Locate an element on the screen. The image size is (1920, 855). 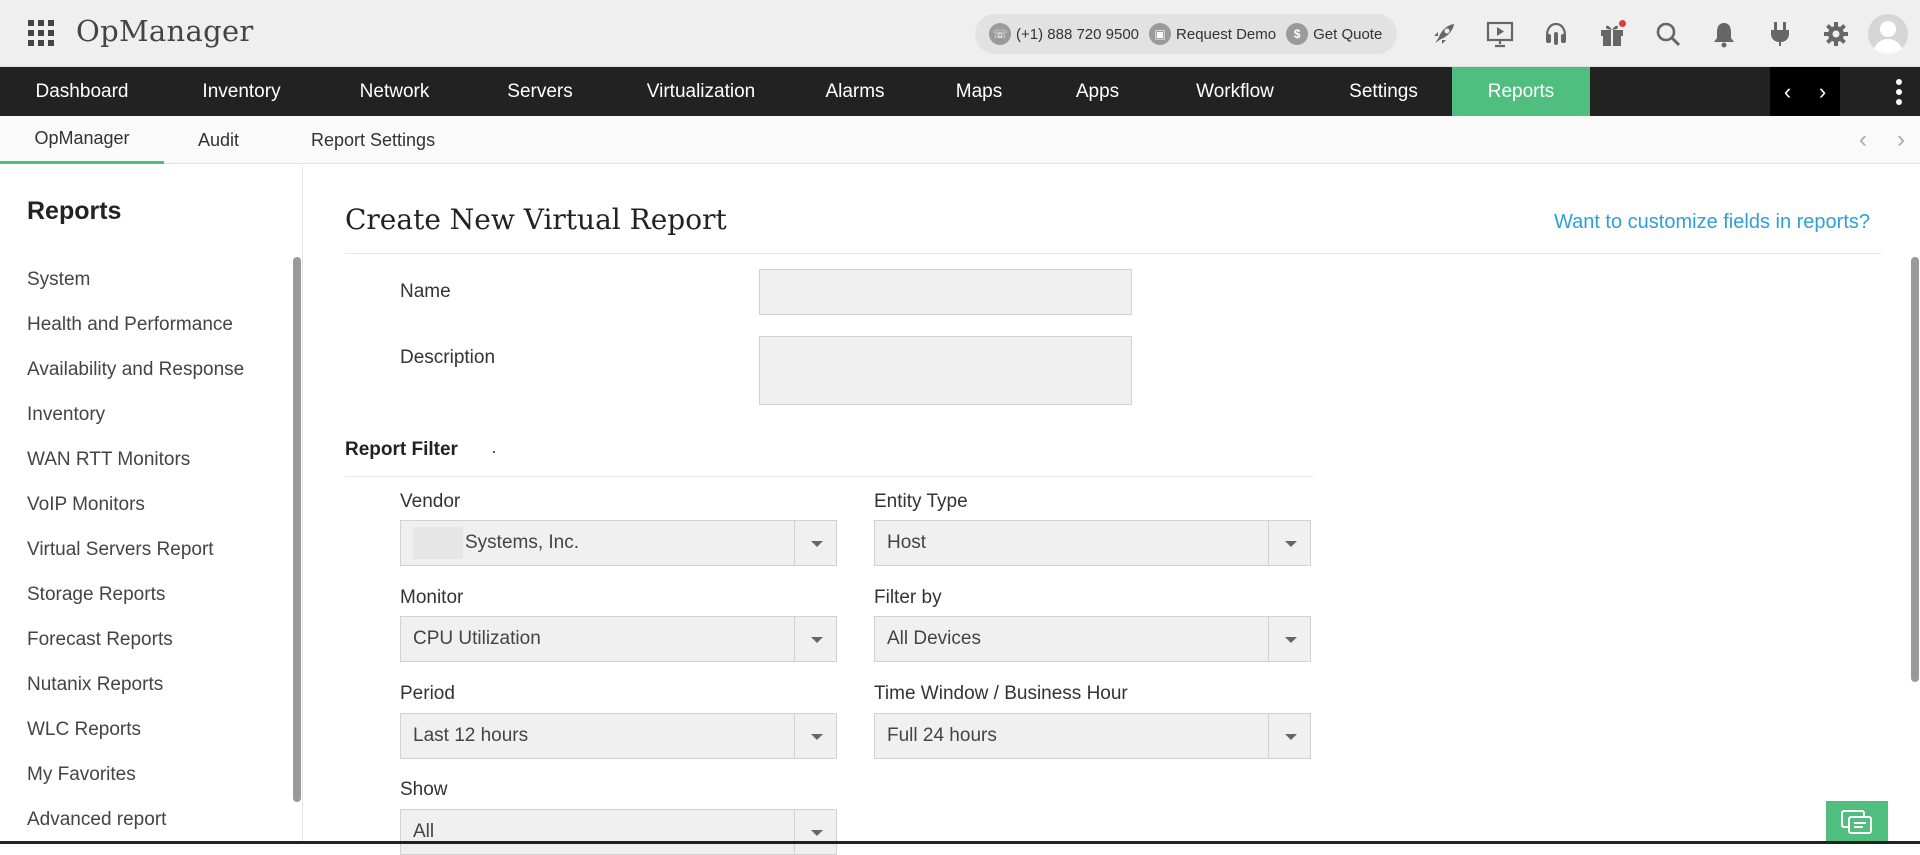
sidebar-item-favorites: My Favorites is located at coordinates (135, 774).